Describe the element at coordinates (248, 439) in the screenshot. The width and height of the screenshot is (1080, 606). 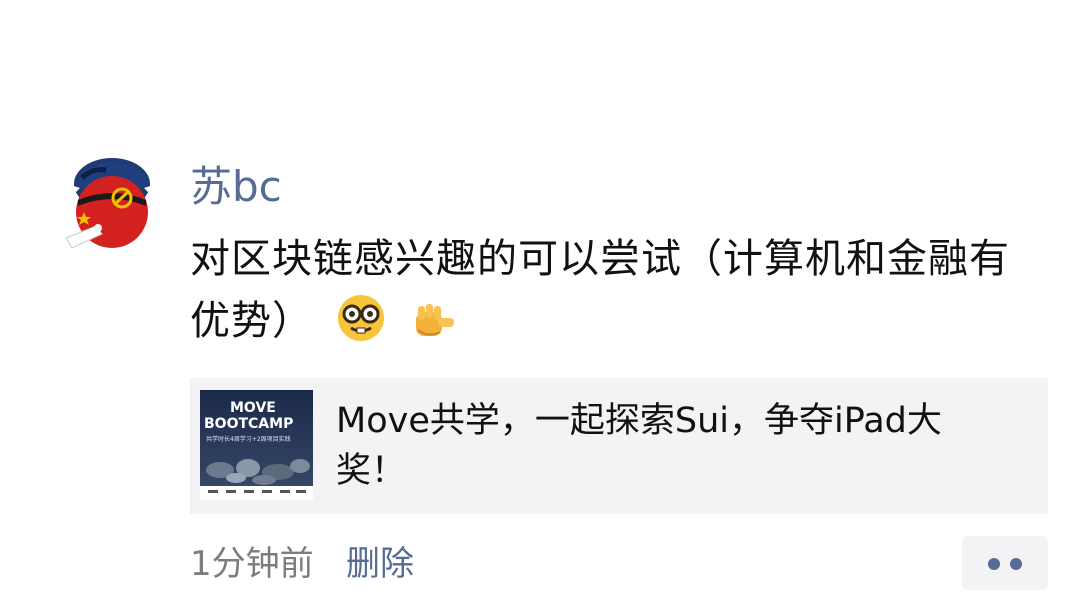
I see `thumbnail-subtitle: 共学时长4周学习+2周项目实践` at that location.